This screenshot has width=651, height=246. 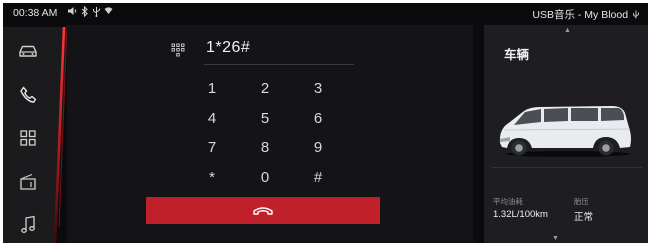 I want to click on key-star: *, so click(x=212, y=178).